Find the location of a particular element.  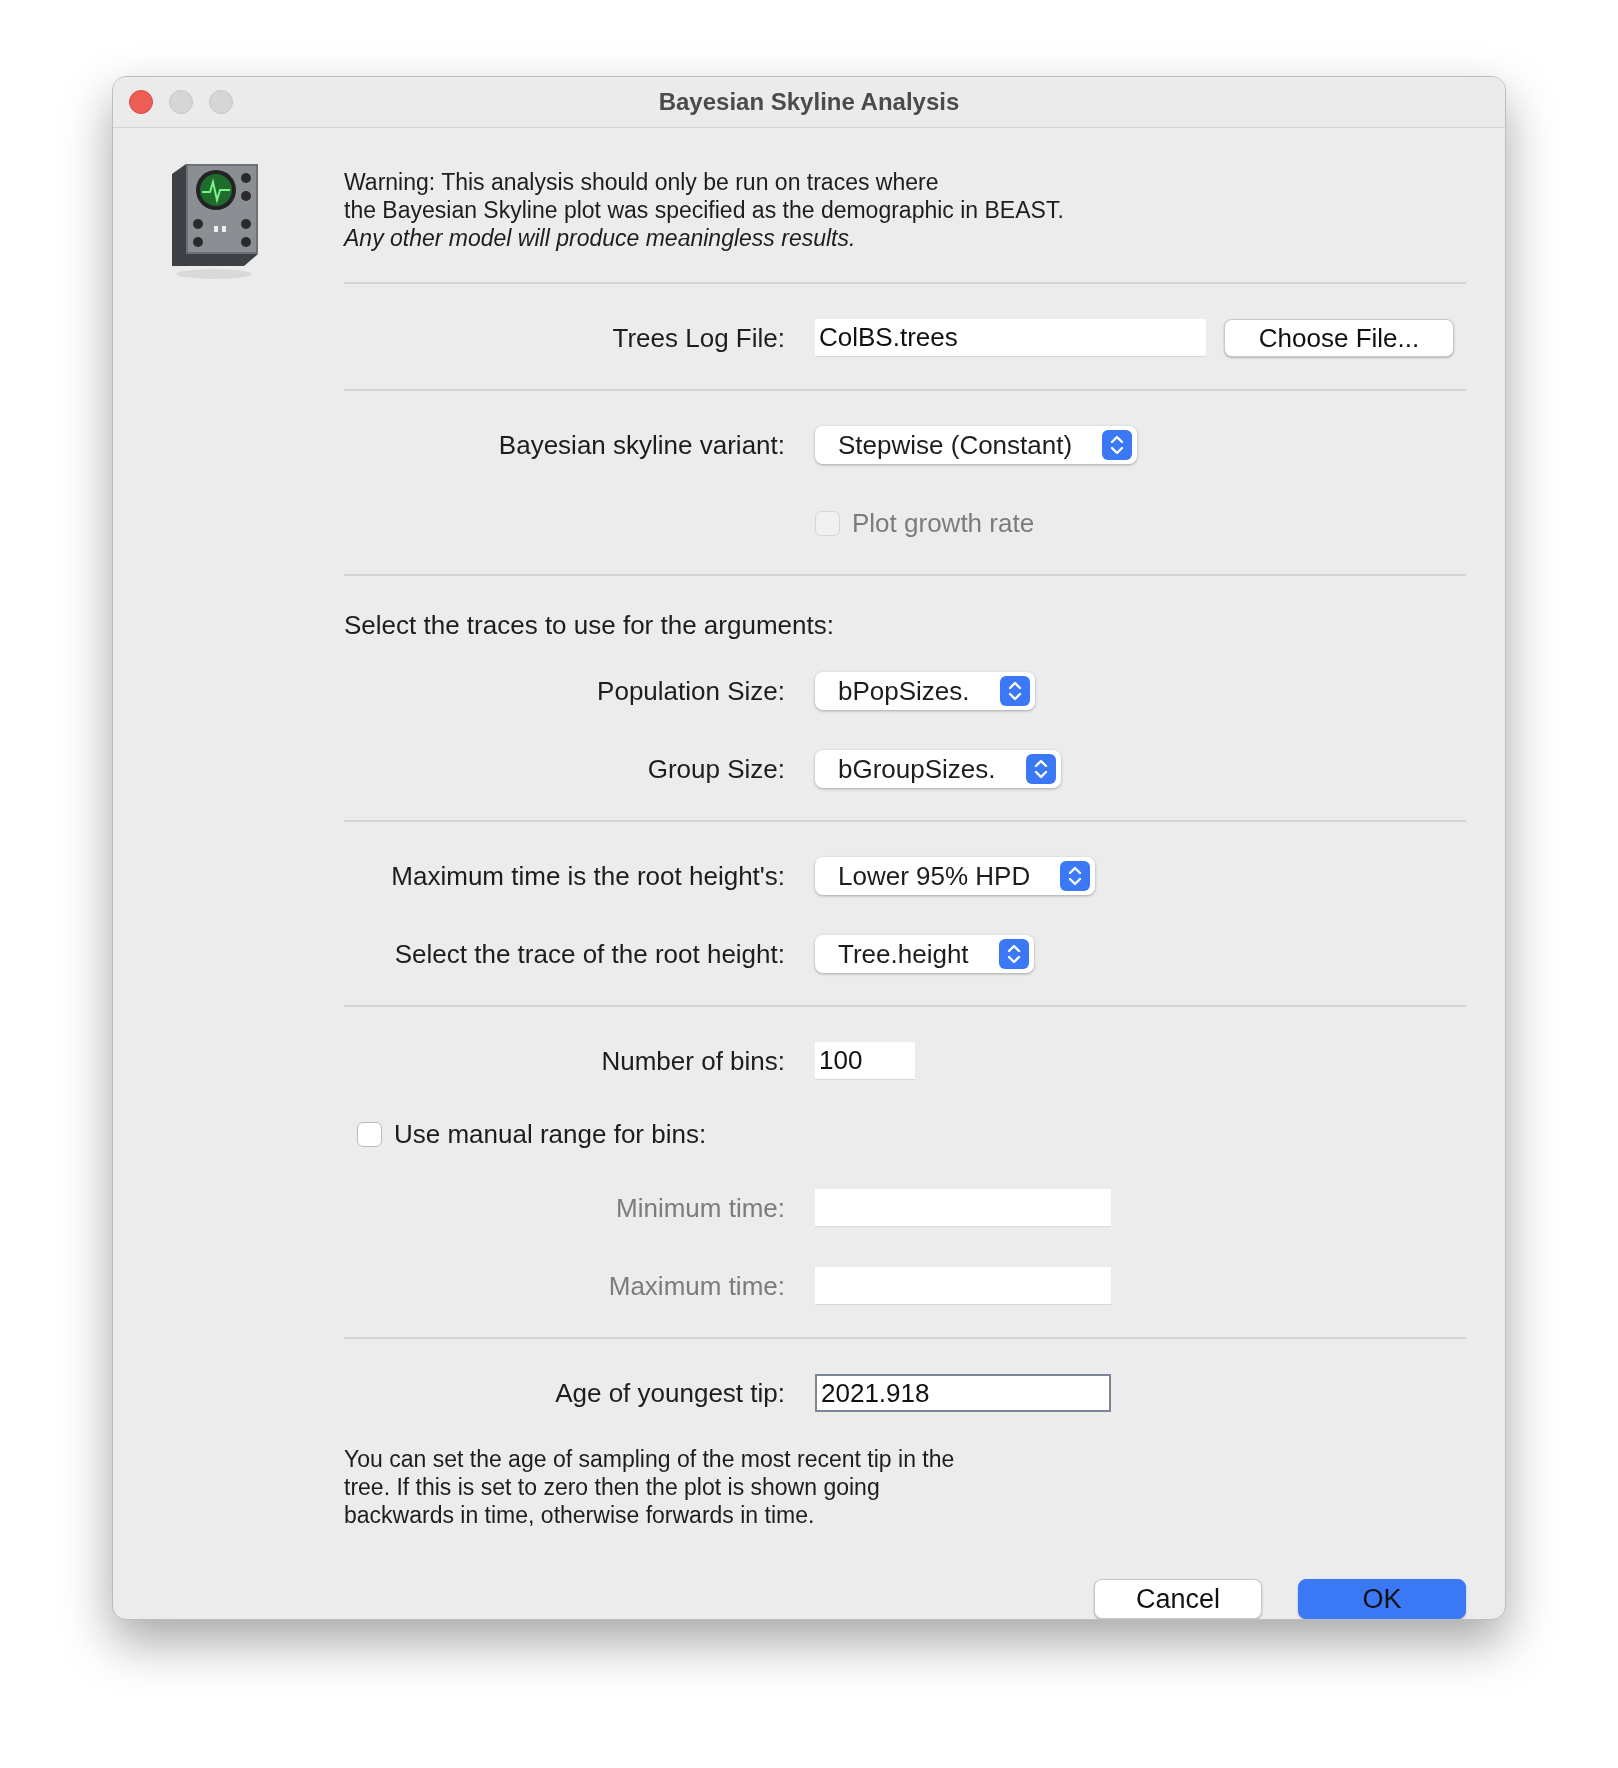

field-label: Trees Log File: is located at coordinates (698, 338).